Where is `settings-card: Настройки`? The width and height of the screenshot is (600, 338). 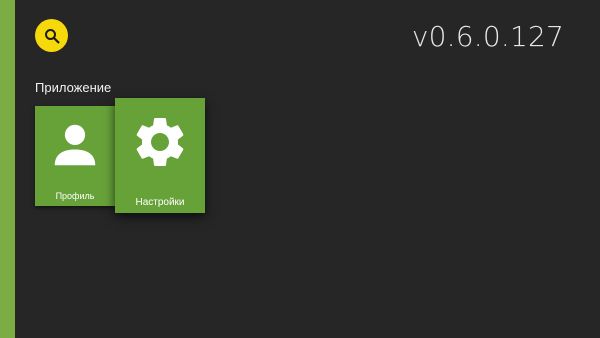
settings-card: Настройки is located at coordinates (160, 155).